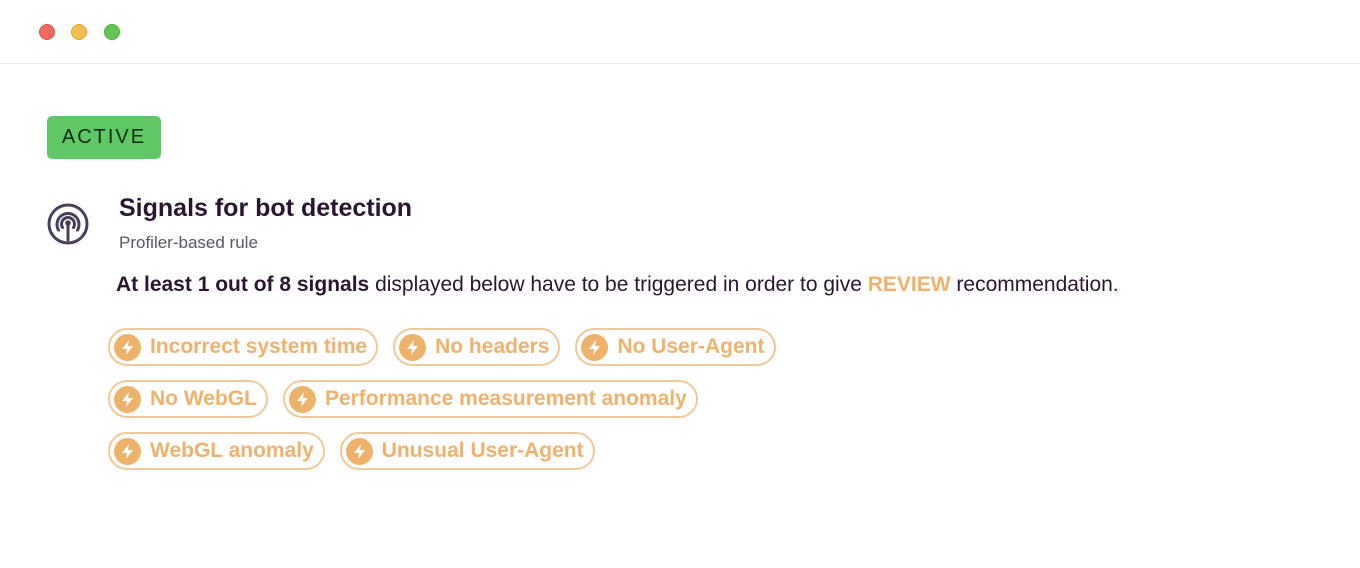 The image size is (1360, 568). What do you see at coordinates (188, 242) in the screenshot?
I see `rule-subtitle: Profiler-based rule` at bounding box center [188, 242].